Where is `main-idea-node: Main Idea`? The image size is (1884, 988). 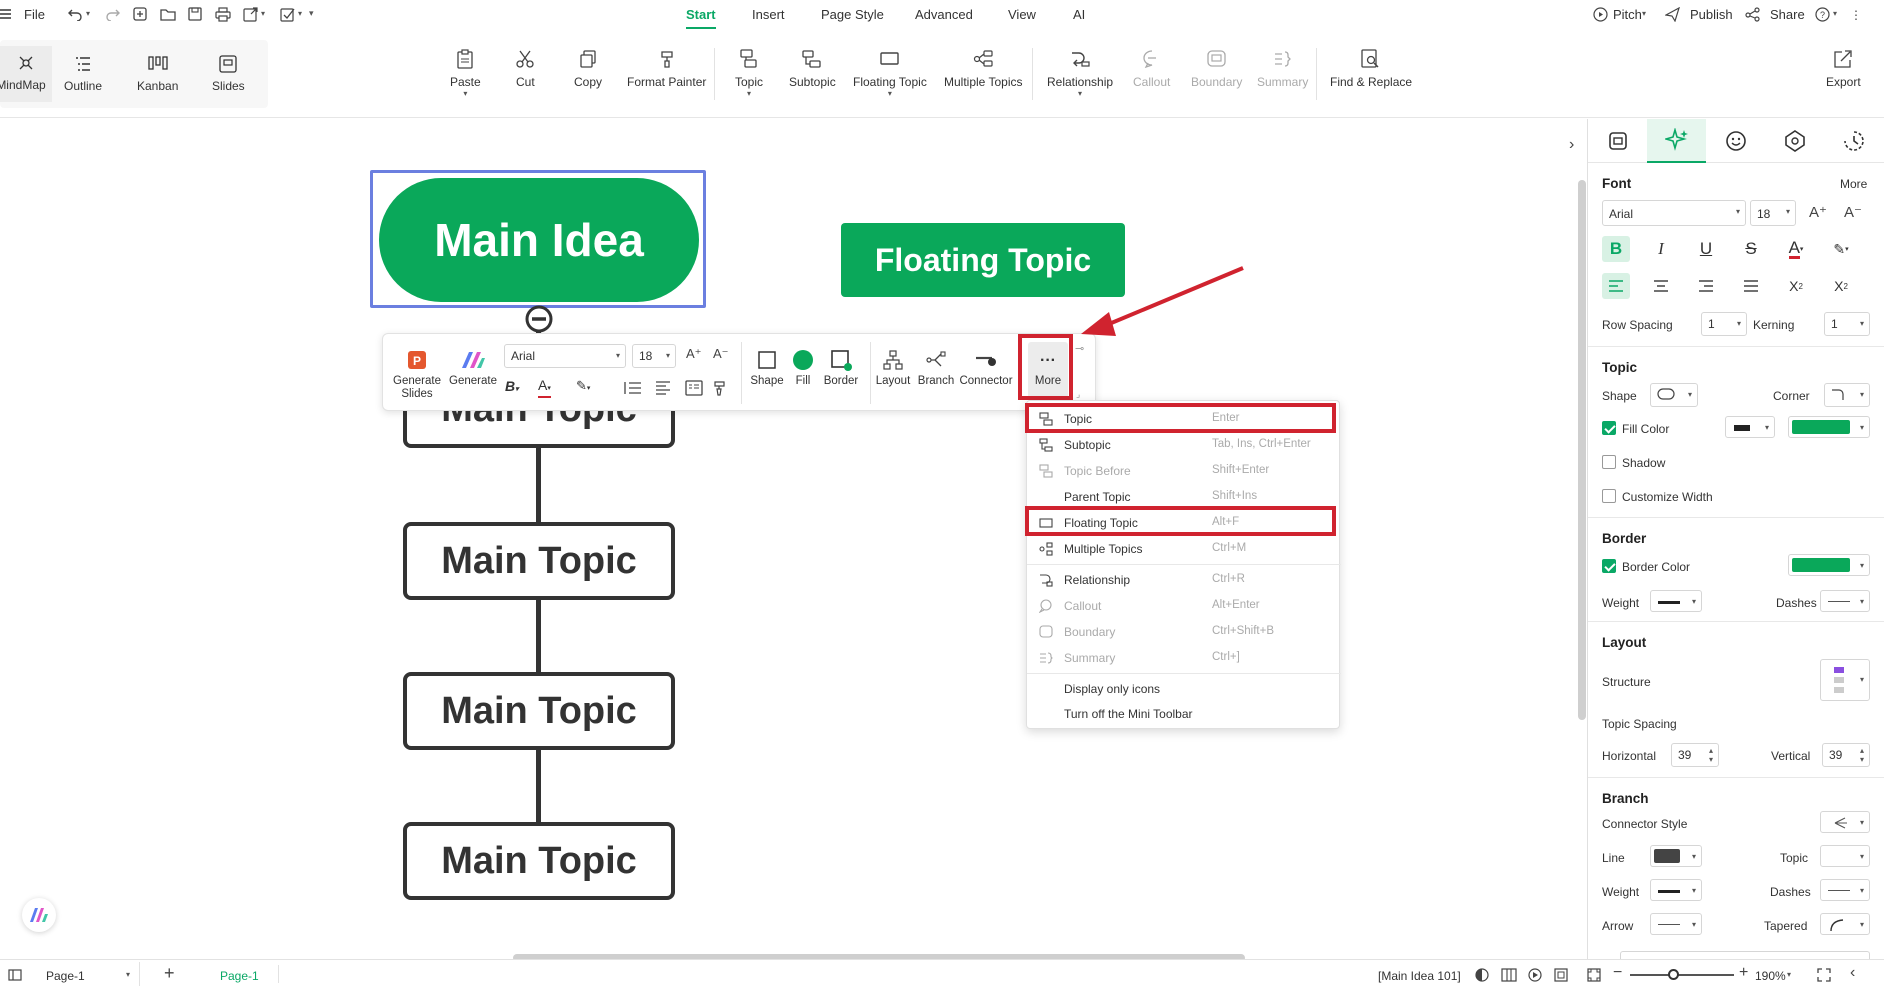 main-idea-node: Main Idea is located at coordinates (539, 240).